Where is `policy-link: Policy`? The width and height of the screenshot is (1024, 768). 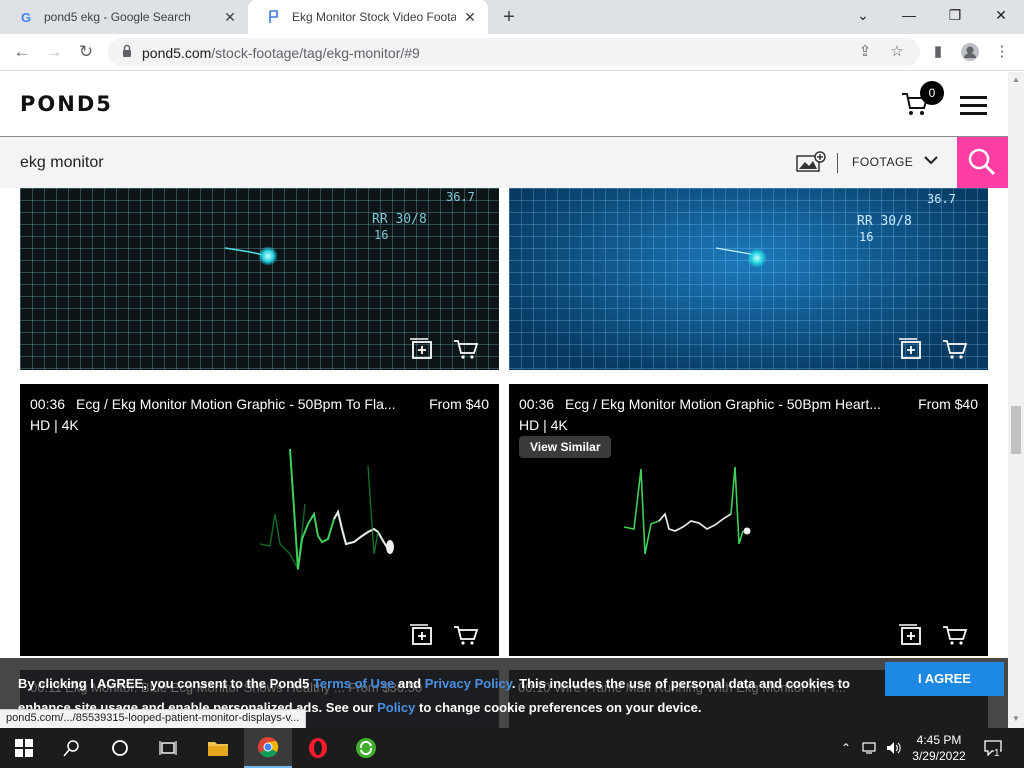 policy-link: Policy is located at coordinates (396, 707).